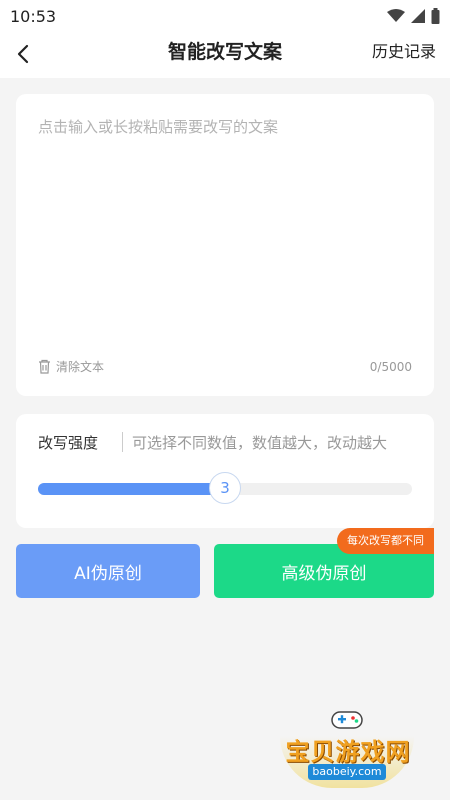 This screenshot has width=450, height=800. Describe the element at coordinates (80, 367) in the screenshot. I see `clear-text-label: 清除文本` at that location.